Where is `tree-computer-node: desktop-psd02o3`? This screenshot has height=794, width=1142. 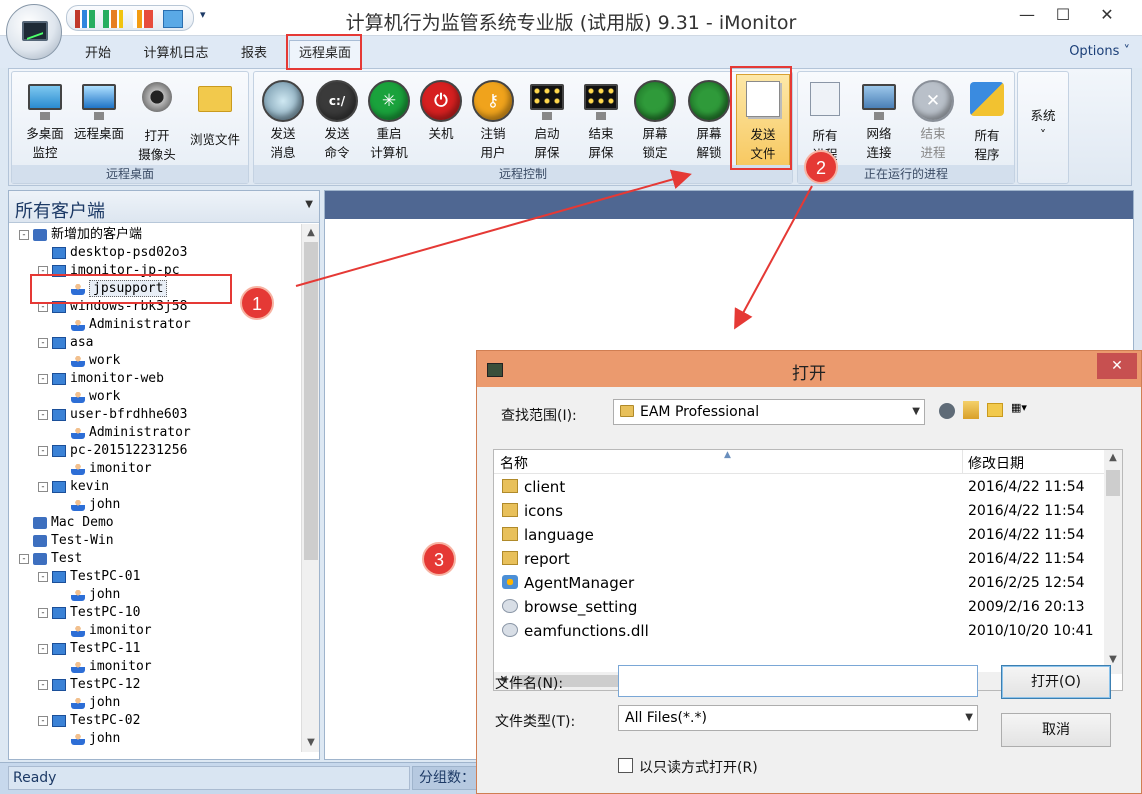
tree-computer-node: desktop-psd02o3 is located at coordinates (119, 253).